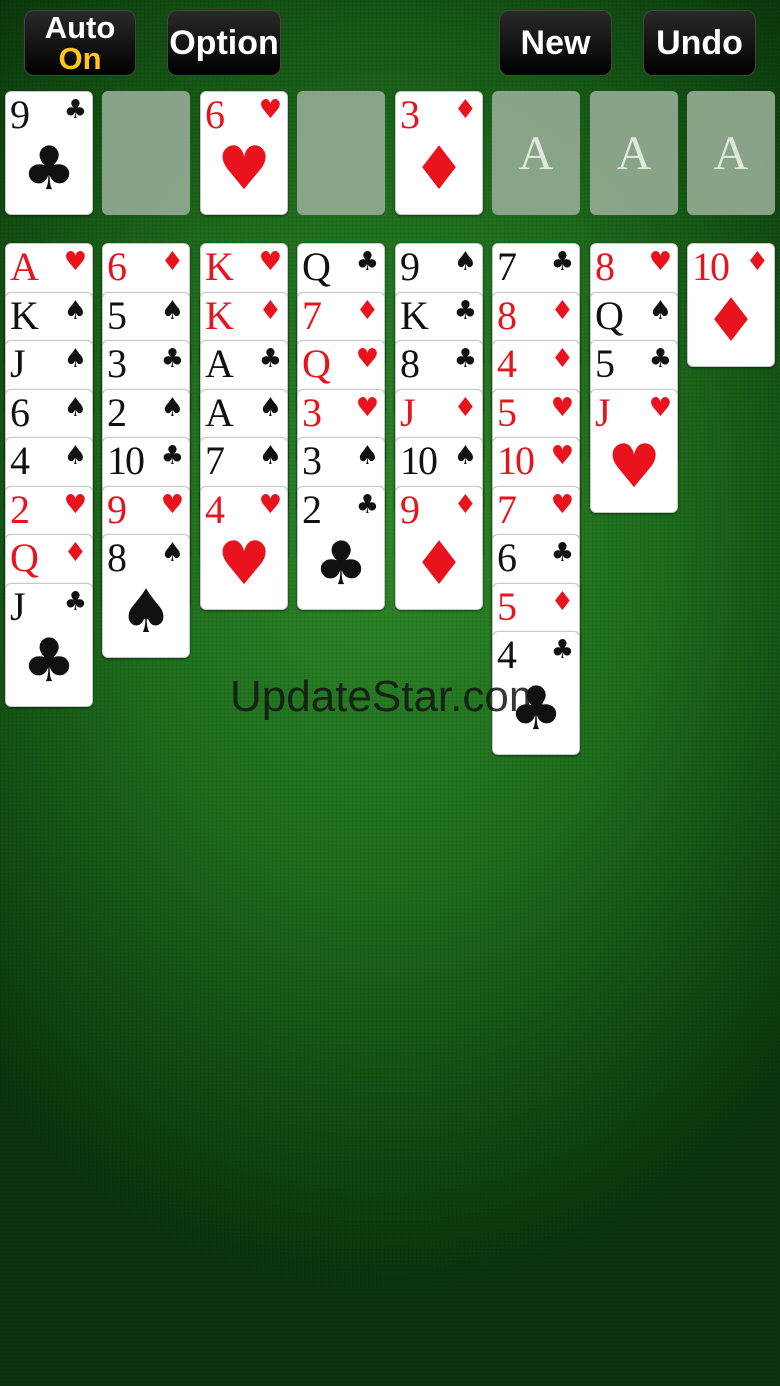 The width and height of the screenshot is (780, 1386). I want to click on auto-state: On, so click(80, 58).